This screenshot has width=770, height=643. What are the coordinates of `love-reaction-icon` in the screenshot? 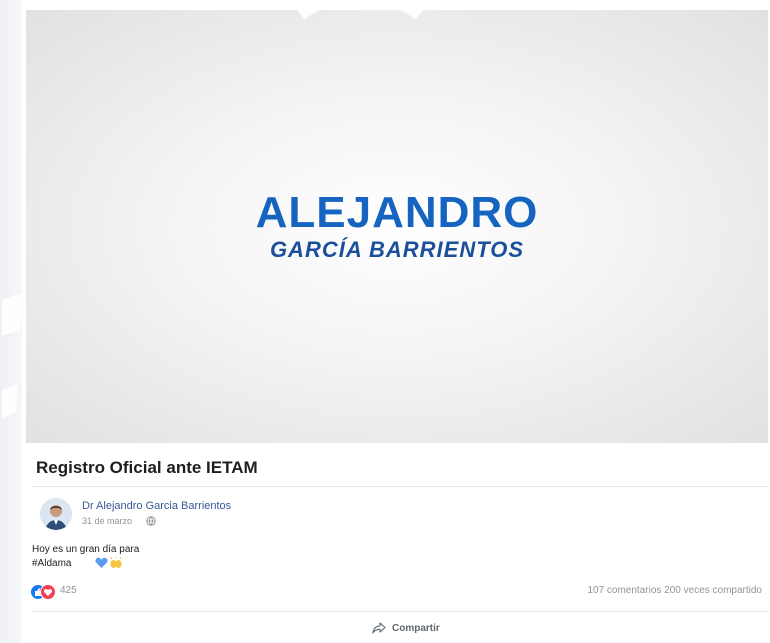 It's located at (48, 592).